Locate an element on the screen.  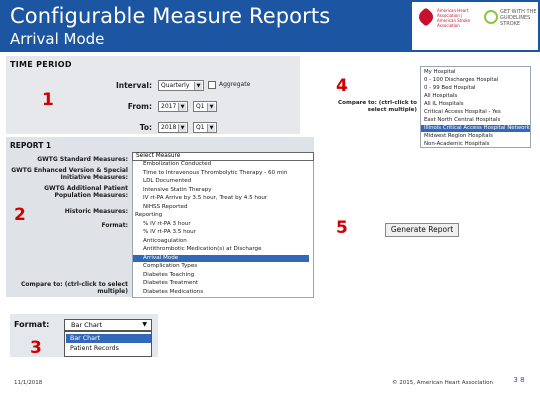
measure-option: % IV rt-PA 3 hour is located at coordinates (221, 224).